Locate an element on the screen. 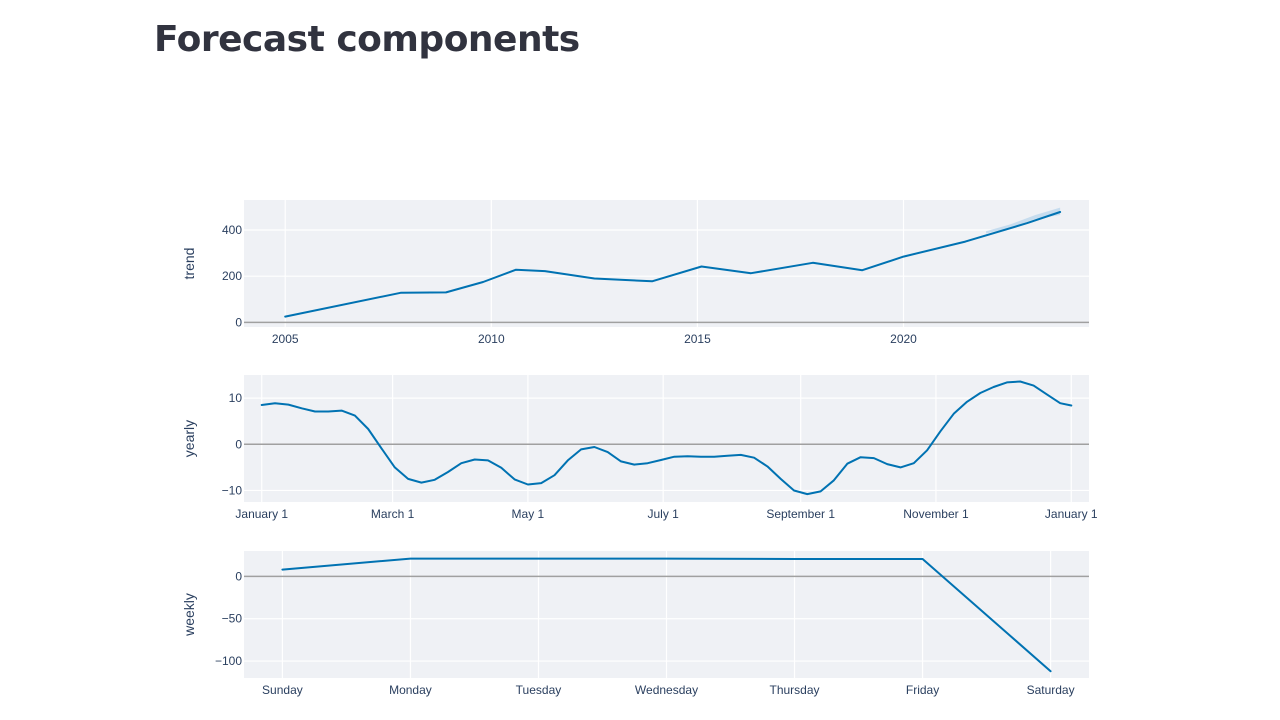 This screenshot has width=1280, height=720. x-tick-label: May 1 is located at coordinates (528, 514).